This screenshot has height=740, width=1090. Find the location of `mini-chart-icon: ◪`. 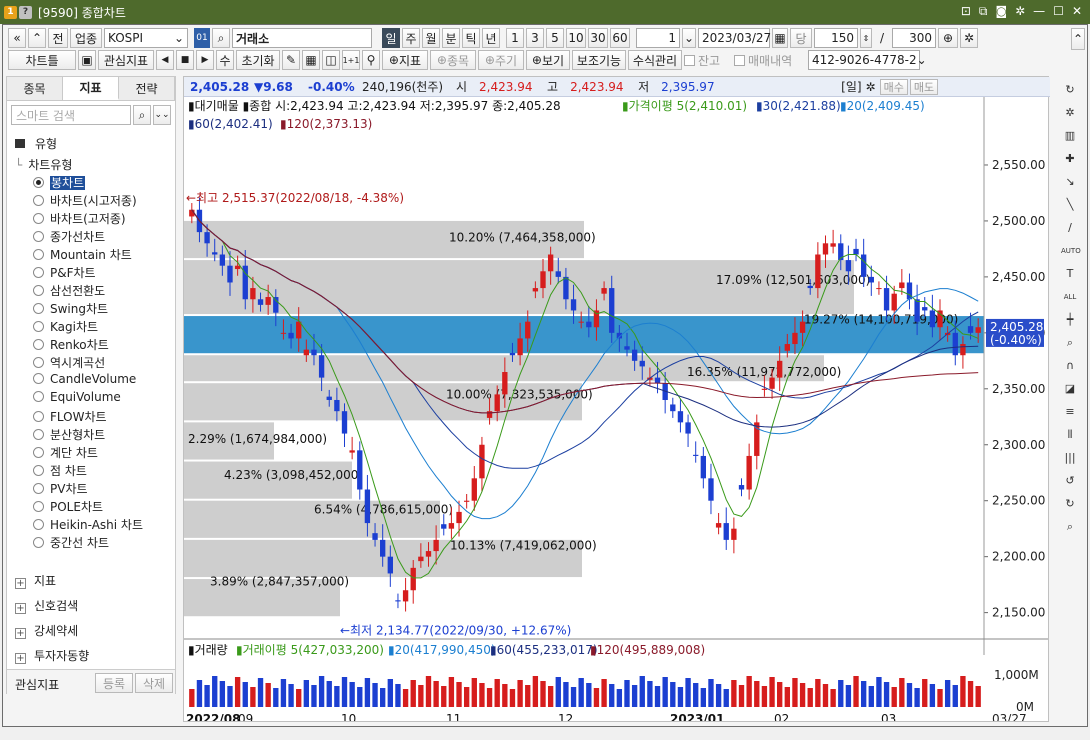

mini-chart-icon: ◪ is located at coordinates (1070, 389).